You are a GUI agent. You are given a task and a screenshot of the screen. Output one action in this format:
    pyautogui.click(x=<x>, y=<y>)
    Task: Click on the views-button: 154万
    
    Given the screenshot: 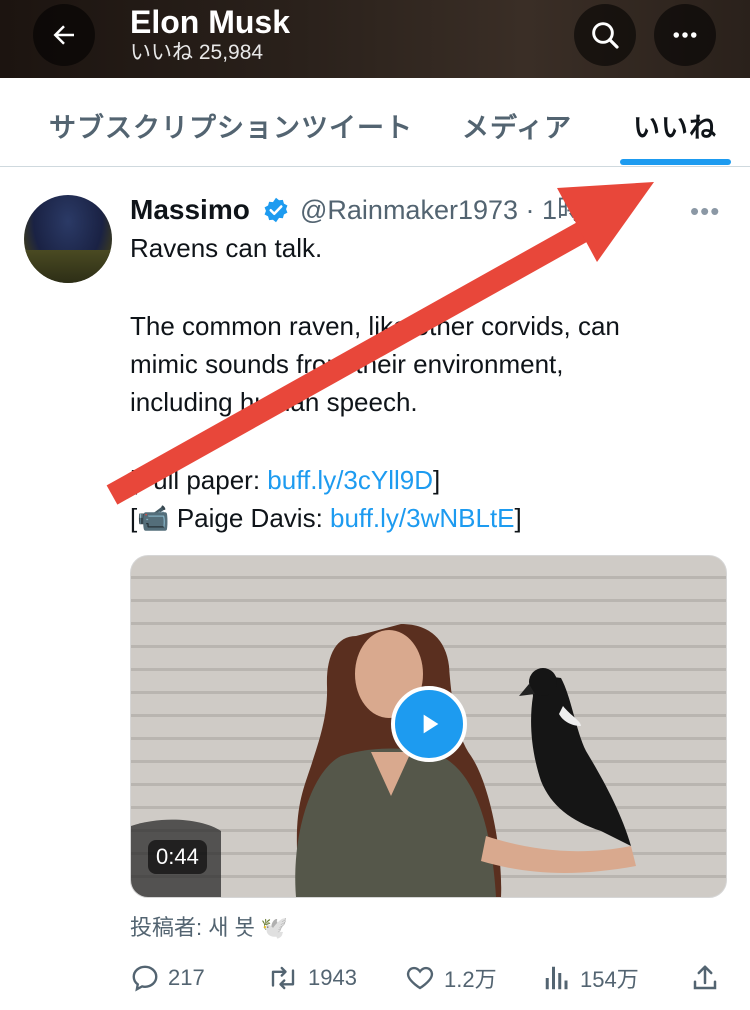 What is the action you would take?
    pyautogui.click(x=590, y=978)
    